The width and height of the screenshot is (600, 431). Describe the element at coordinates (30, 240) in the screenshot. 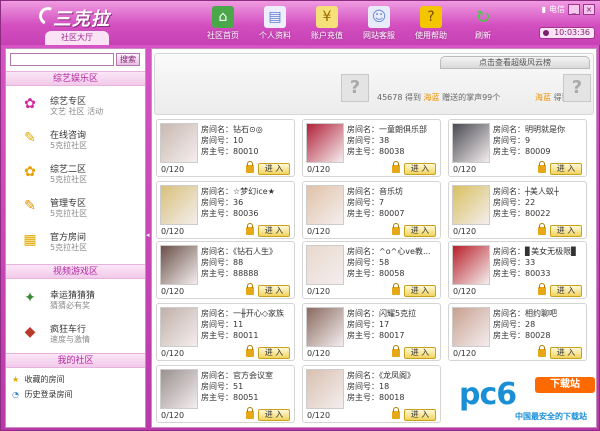

I see `official-room-icon: ▦` at that location.